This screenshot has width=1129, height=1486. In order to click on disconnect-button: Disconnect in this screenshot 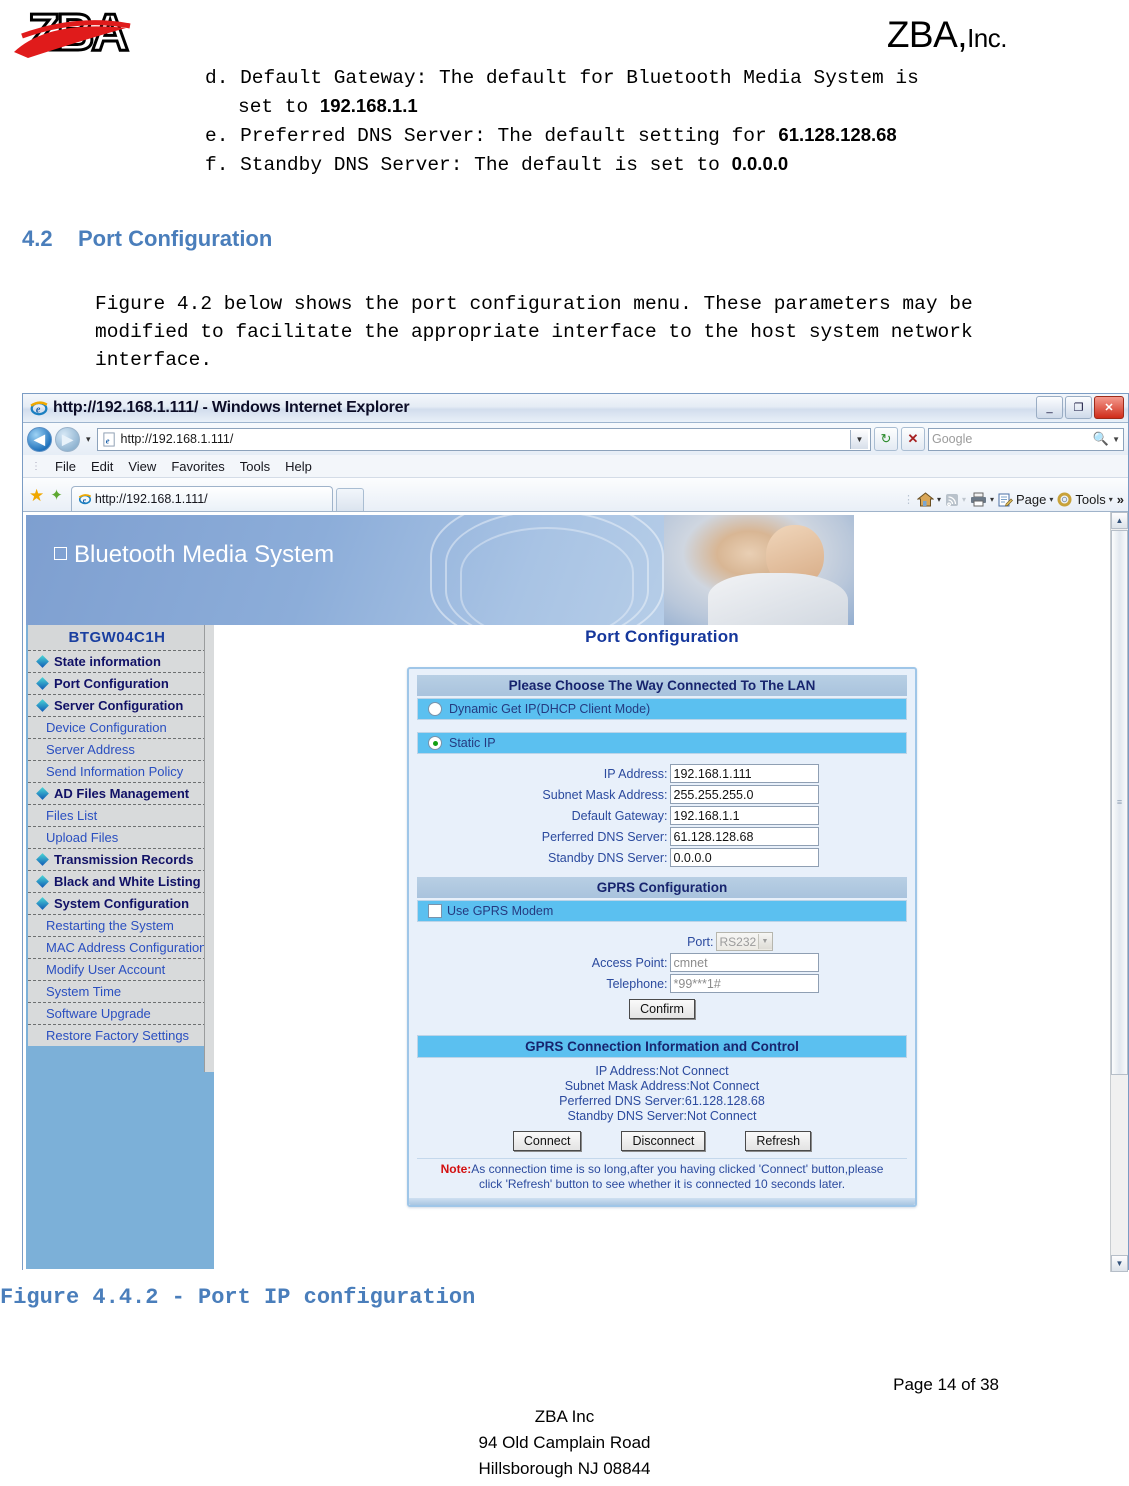, I will do `click(663, 1141)`.